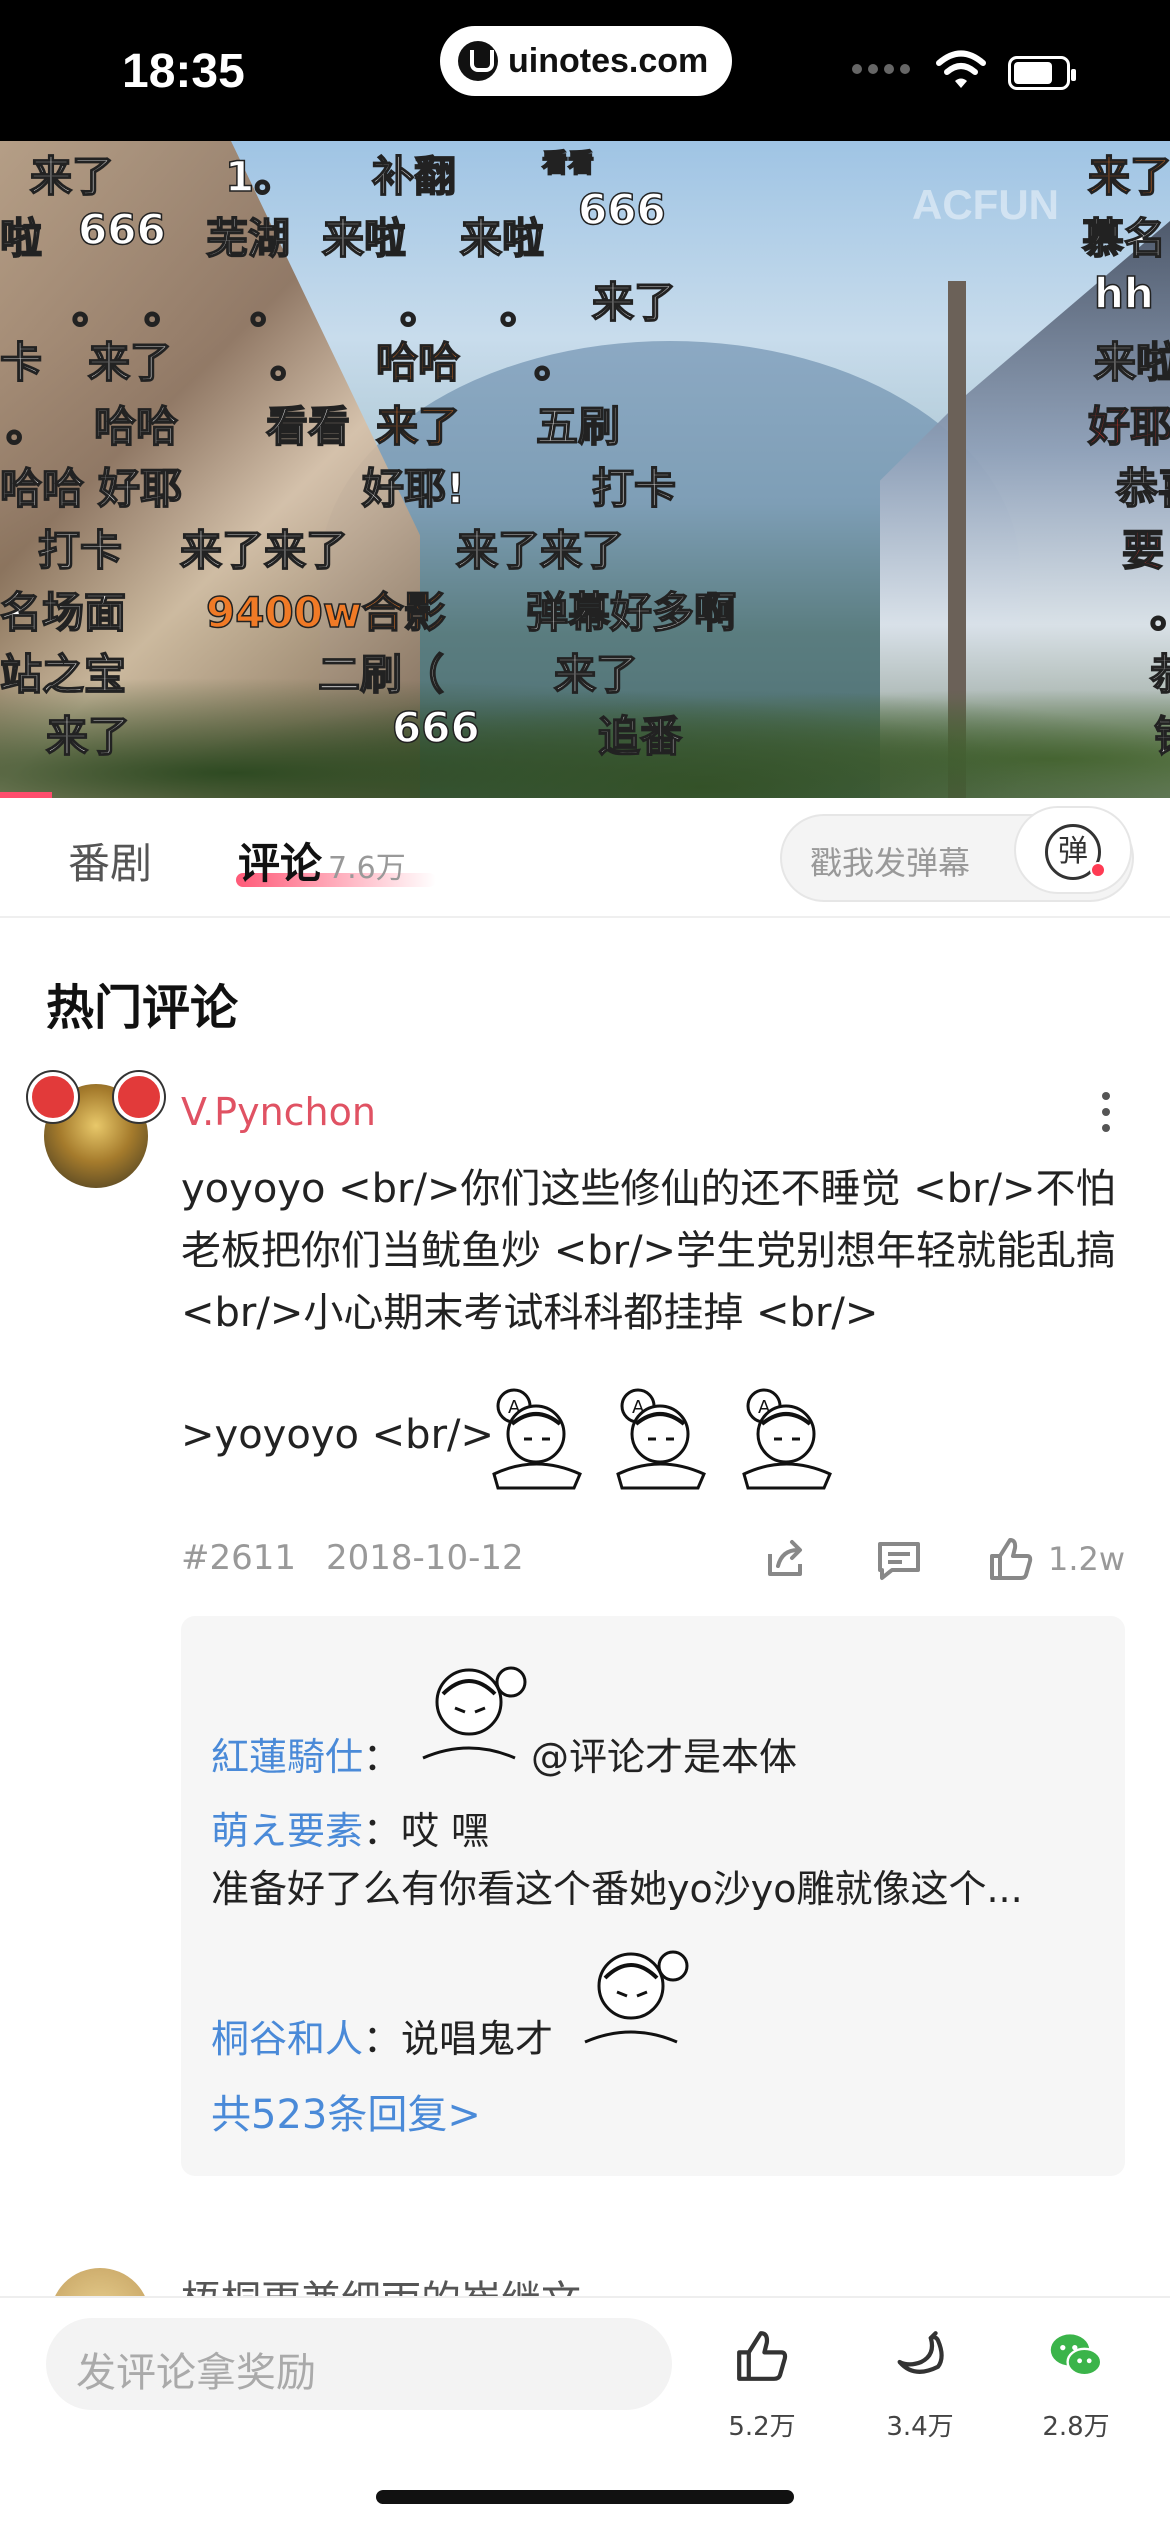 The image size is (1170, 2532). Describe the element at coordinates (540, 550) in the screenshot. I see `danmaku-item: 来了来了` at that location.